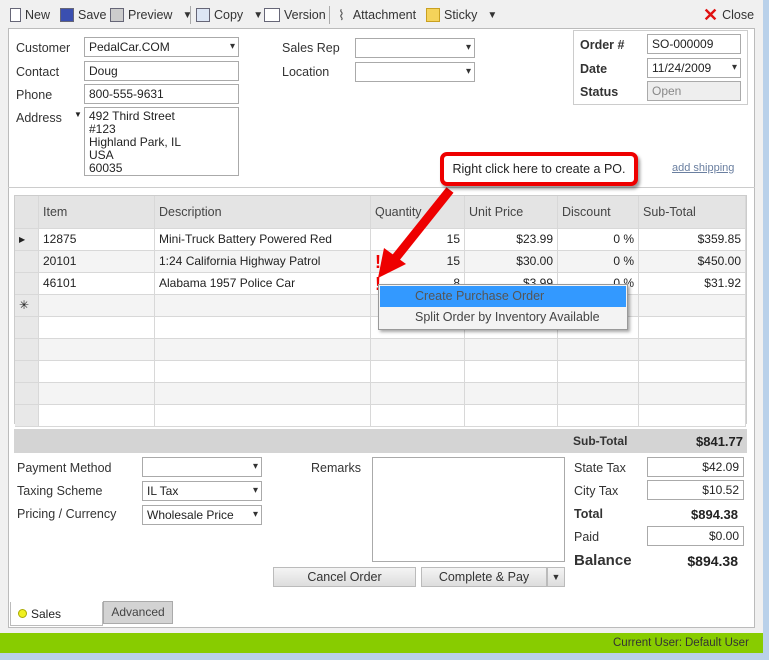 Image resolution: width=769 pixels, height=660 pixels. I want to click on book-icon, so click(272, 15).